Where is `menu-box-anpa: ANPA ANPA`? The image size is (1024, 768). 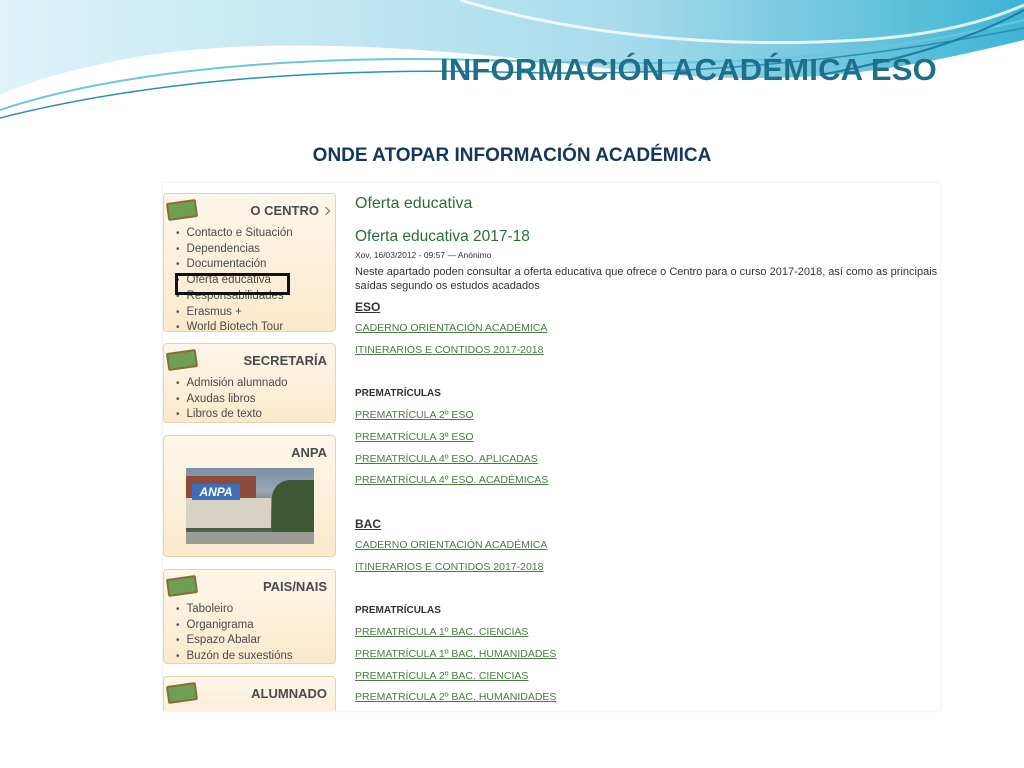 menu-box-anpa: ANPA ANPA is located at coordinates (249, 496).